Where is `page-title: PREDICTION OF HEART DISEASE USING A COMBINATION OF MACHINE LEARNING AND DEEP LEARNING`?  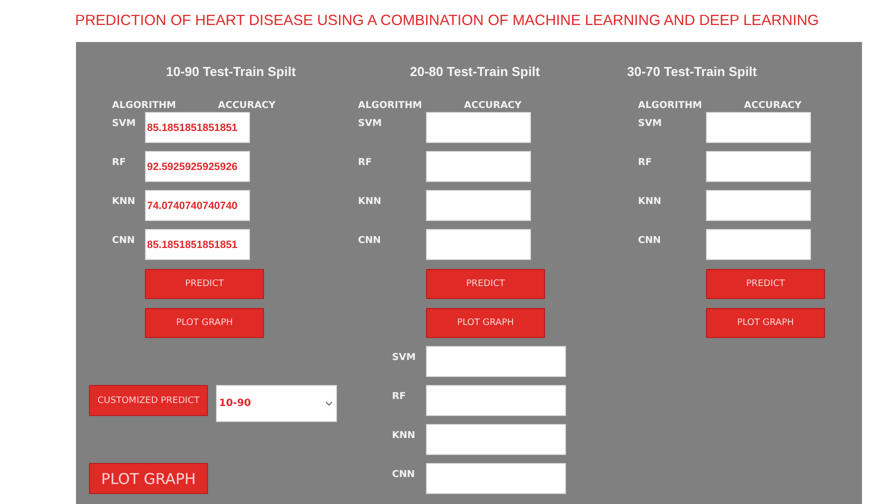 page-title: PREDICTION OF HEART DISEASE USING A COMBINATION OF MACHINE LEARNING AND DEEP LEARNING is located at coordinates (447, 20).